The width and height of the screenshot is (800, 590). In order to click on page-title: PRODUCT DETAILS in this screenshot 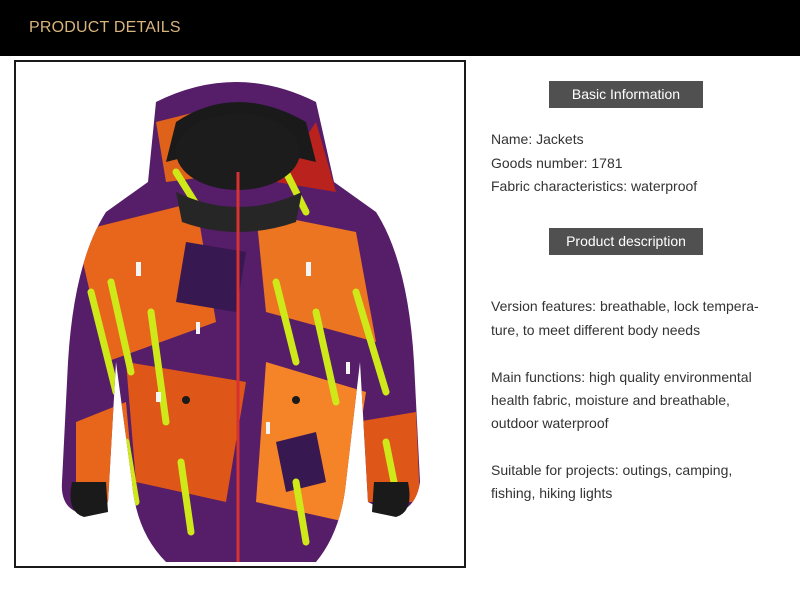, I will do `click(105, 27)`.